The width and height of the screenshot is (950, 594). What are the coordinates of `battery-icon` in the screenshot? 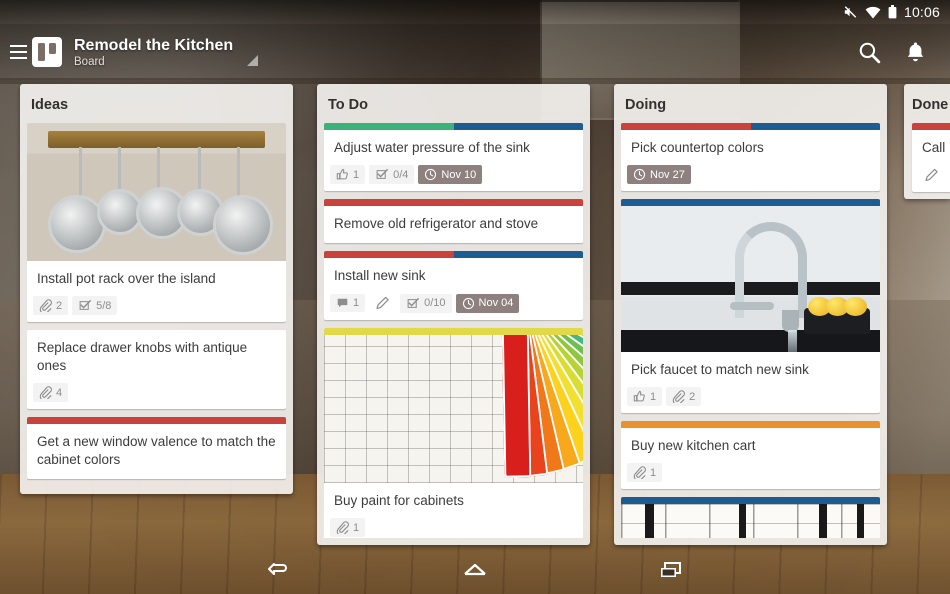 It's located at (892, 12).